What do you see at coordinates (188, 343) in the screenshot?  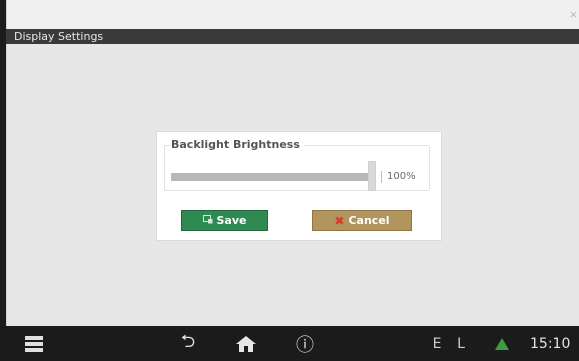 I see `back-icon: ⮌` at bounding box center [188, 343].